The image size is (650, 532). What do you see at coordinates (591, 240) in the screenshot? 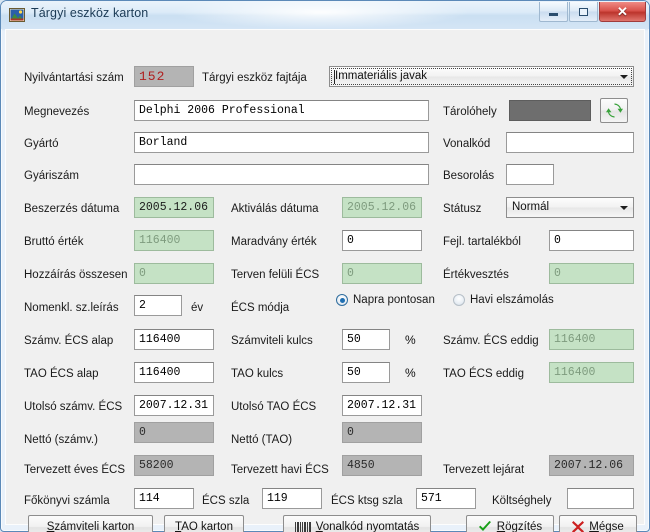
I see `input-fejl-tartalekbol: 0` at bounding box center [591, 240].